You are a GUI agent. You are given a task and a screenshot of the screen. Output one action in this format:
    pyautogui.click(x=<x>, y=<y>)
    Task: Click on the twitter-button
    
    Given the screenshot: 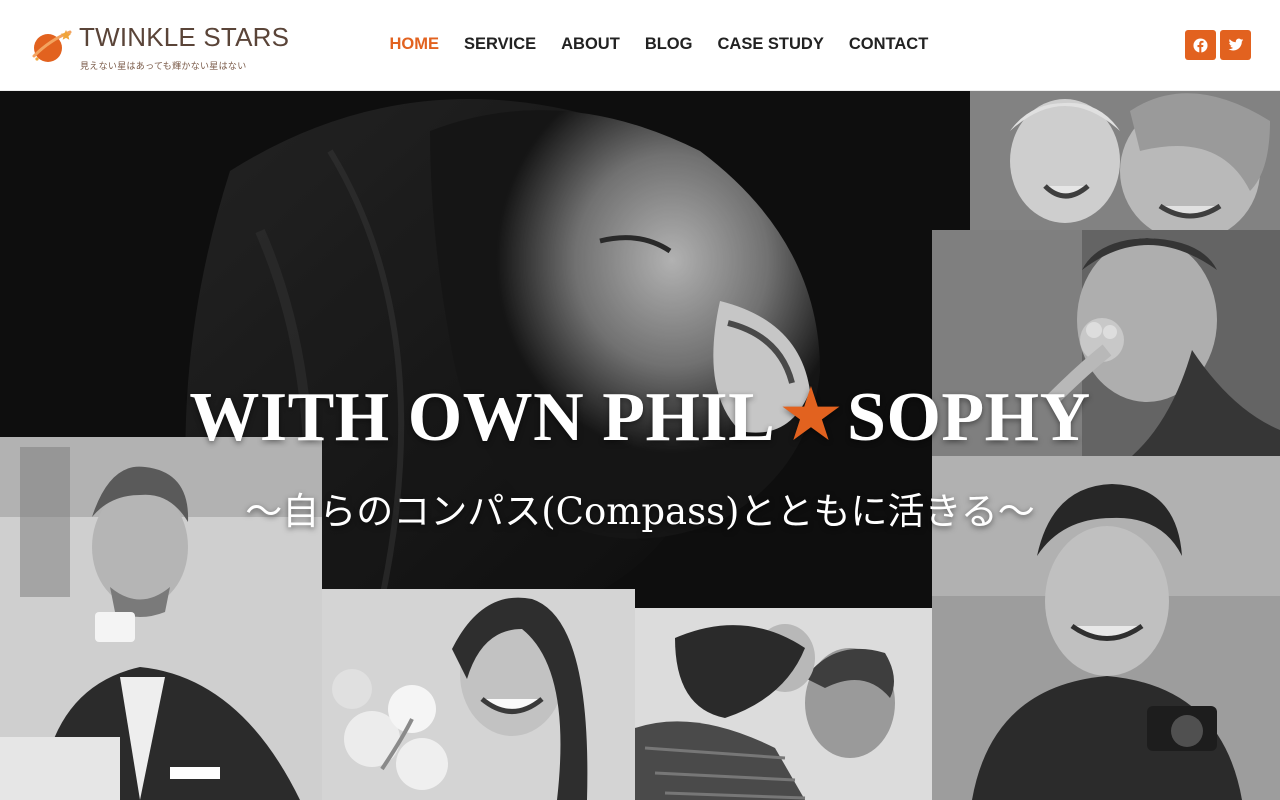 What is the action you would take?
    pyautogui.click(x=1235, y=45)
    